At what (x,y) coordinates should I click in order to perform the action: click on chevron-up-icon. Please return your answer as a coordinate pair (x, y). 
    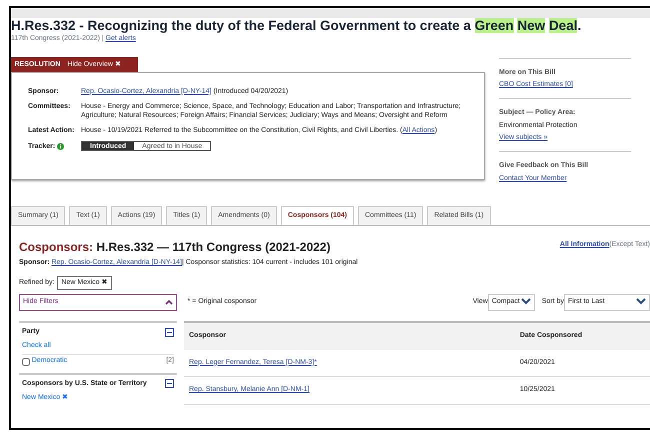
    Looking at the image, I should click on (169, 302).